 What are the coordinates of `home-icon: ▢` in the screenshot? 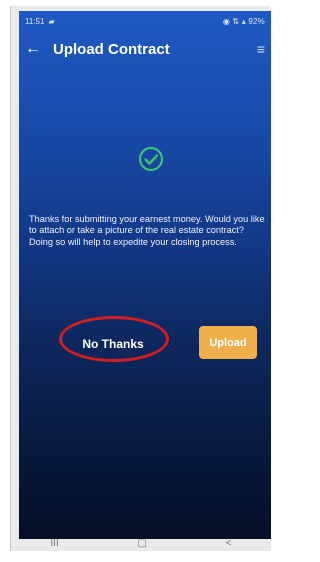 It's located at (142, 543).